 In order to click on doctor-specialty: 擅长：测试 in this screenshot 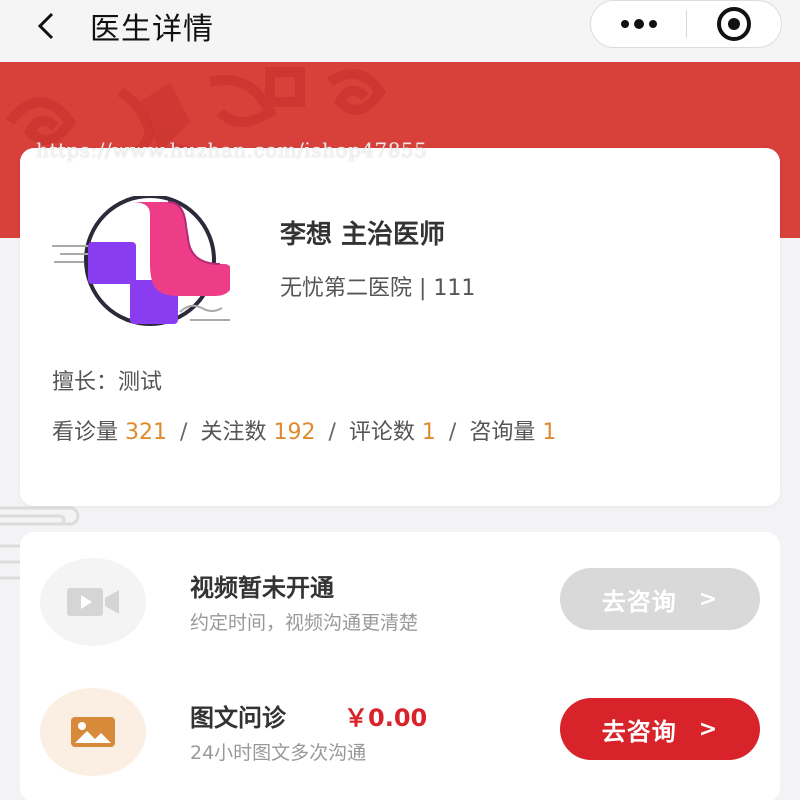, I will do `click(107, 380)`.